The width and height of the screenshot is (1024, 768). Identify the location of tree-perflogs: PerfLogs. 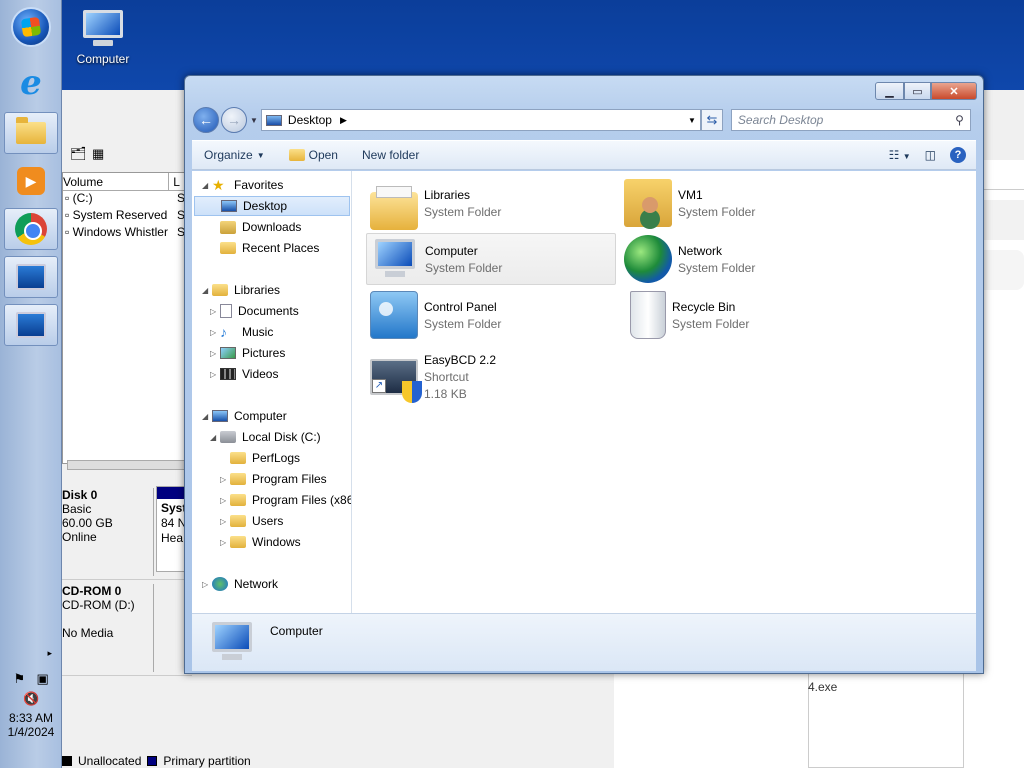
(265, 458).